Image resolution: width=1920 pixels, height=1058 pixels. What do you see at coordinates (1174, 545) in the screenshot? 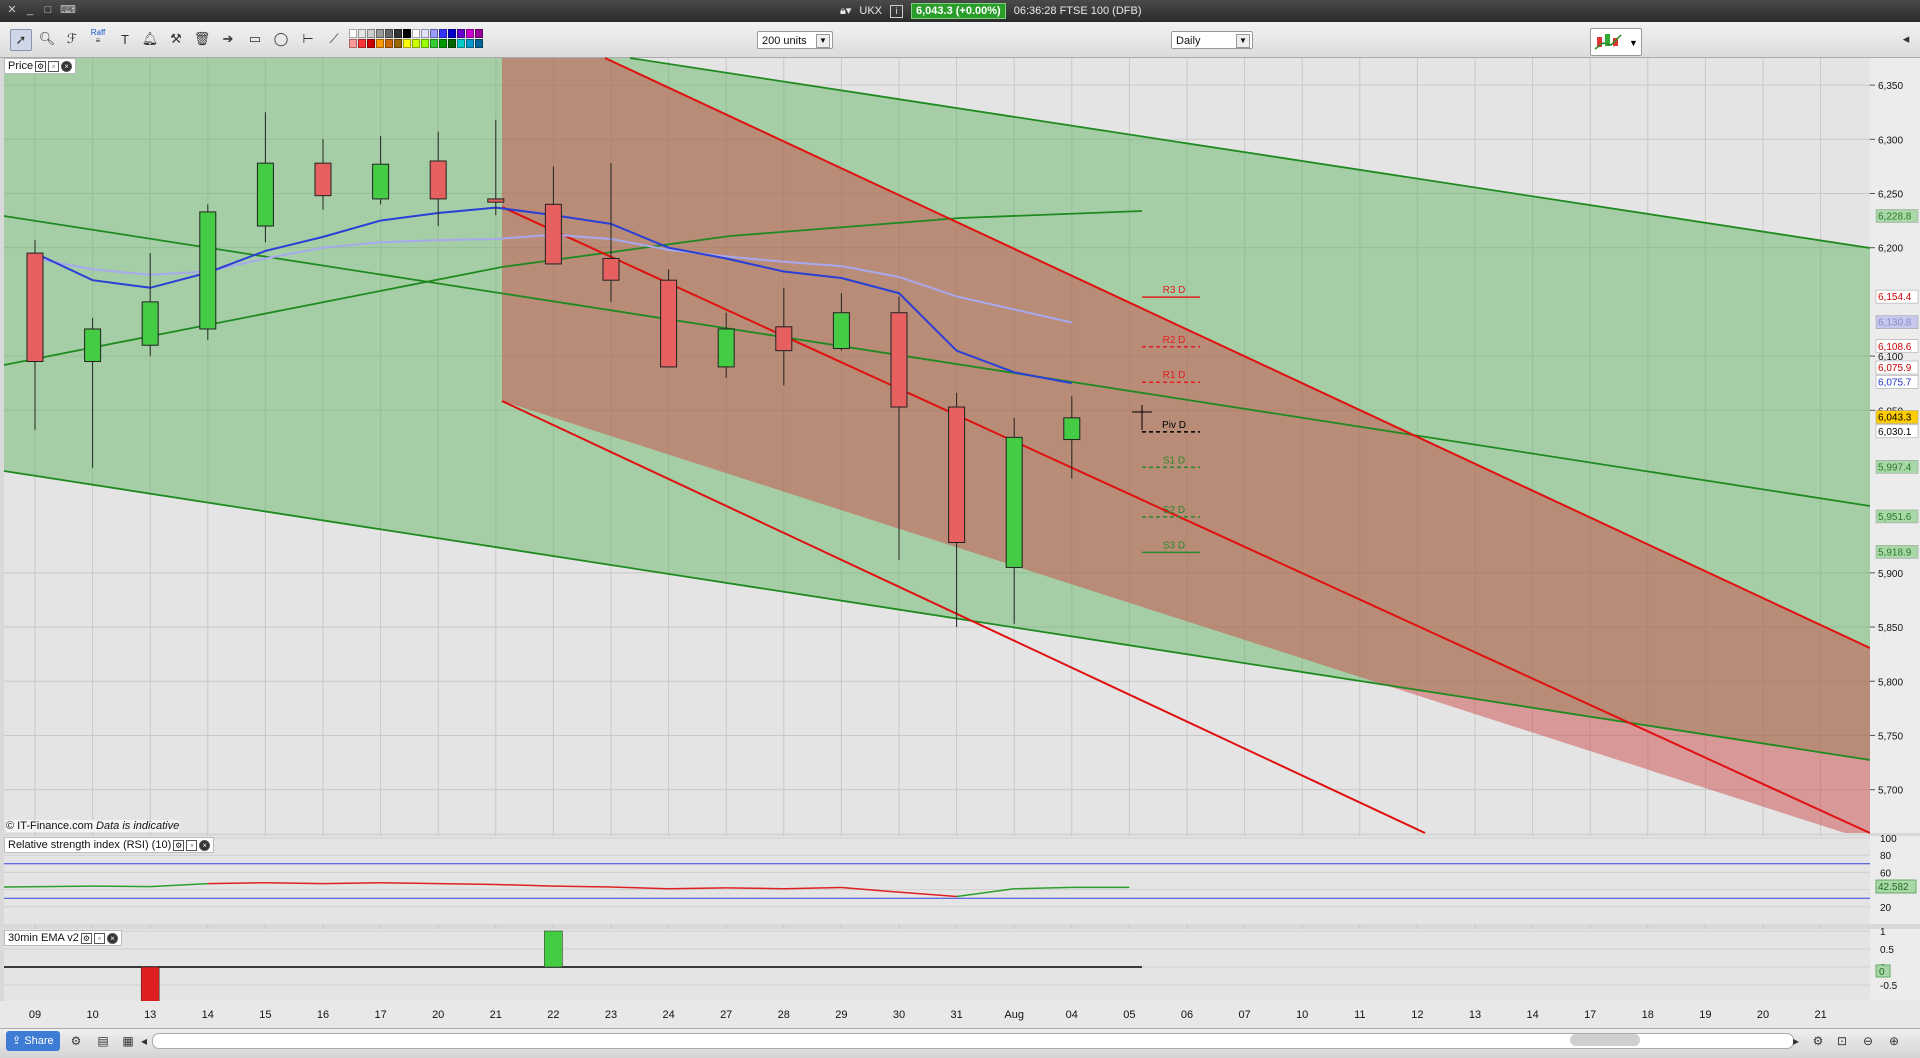
I see `pivot-label: S3 D` at bounding box center [1174, 545].